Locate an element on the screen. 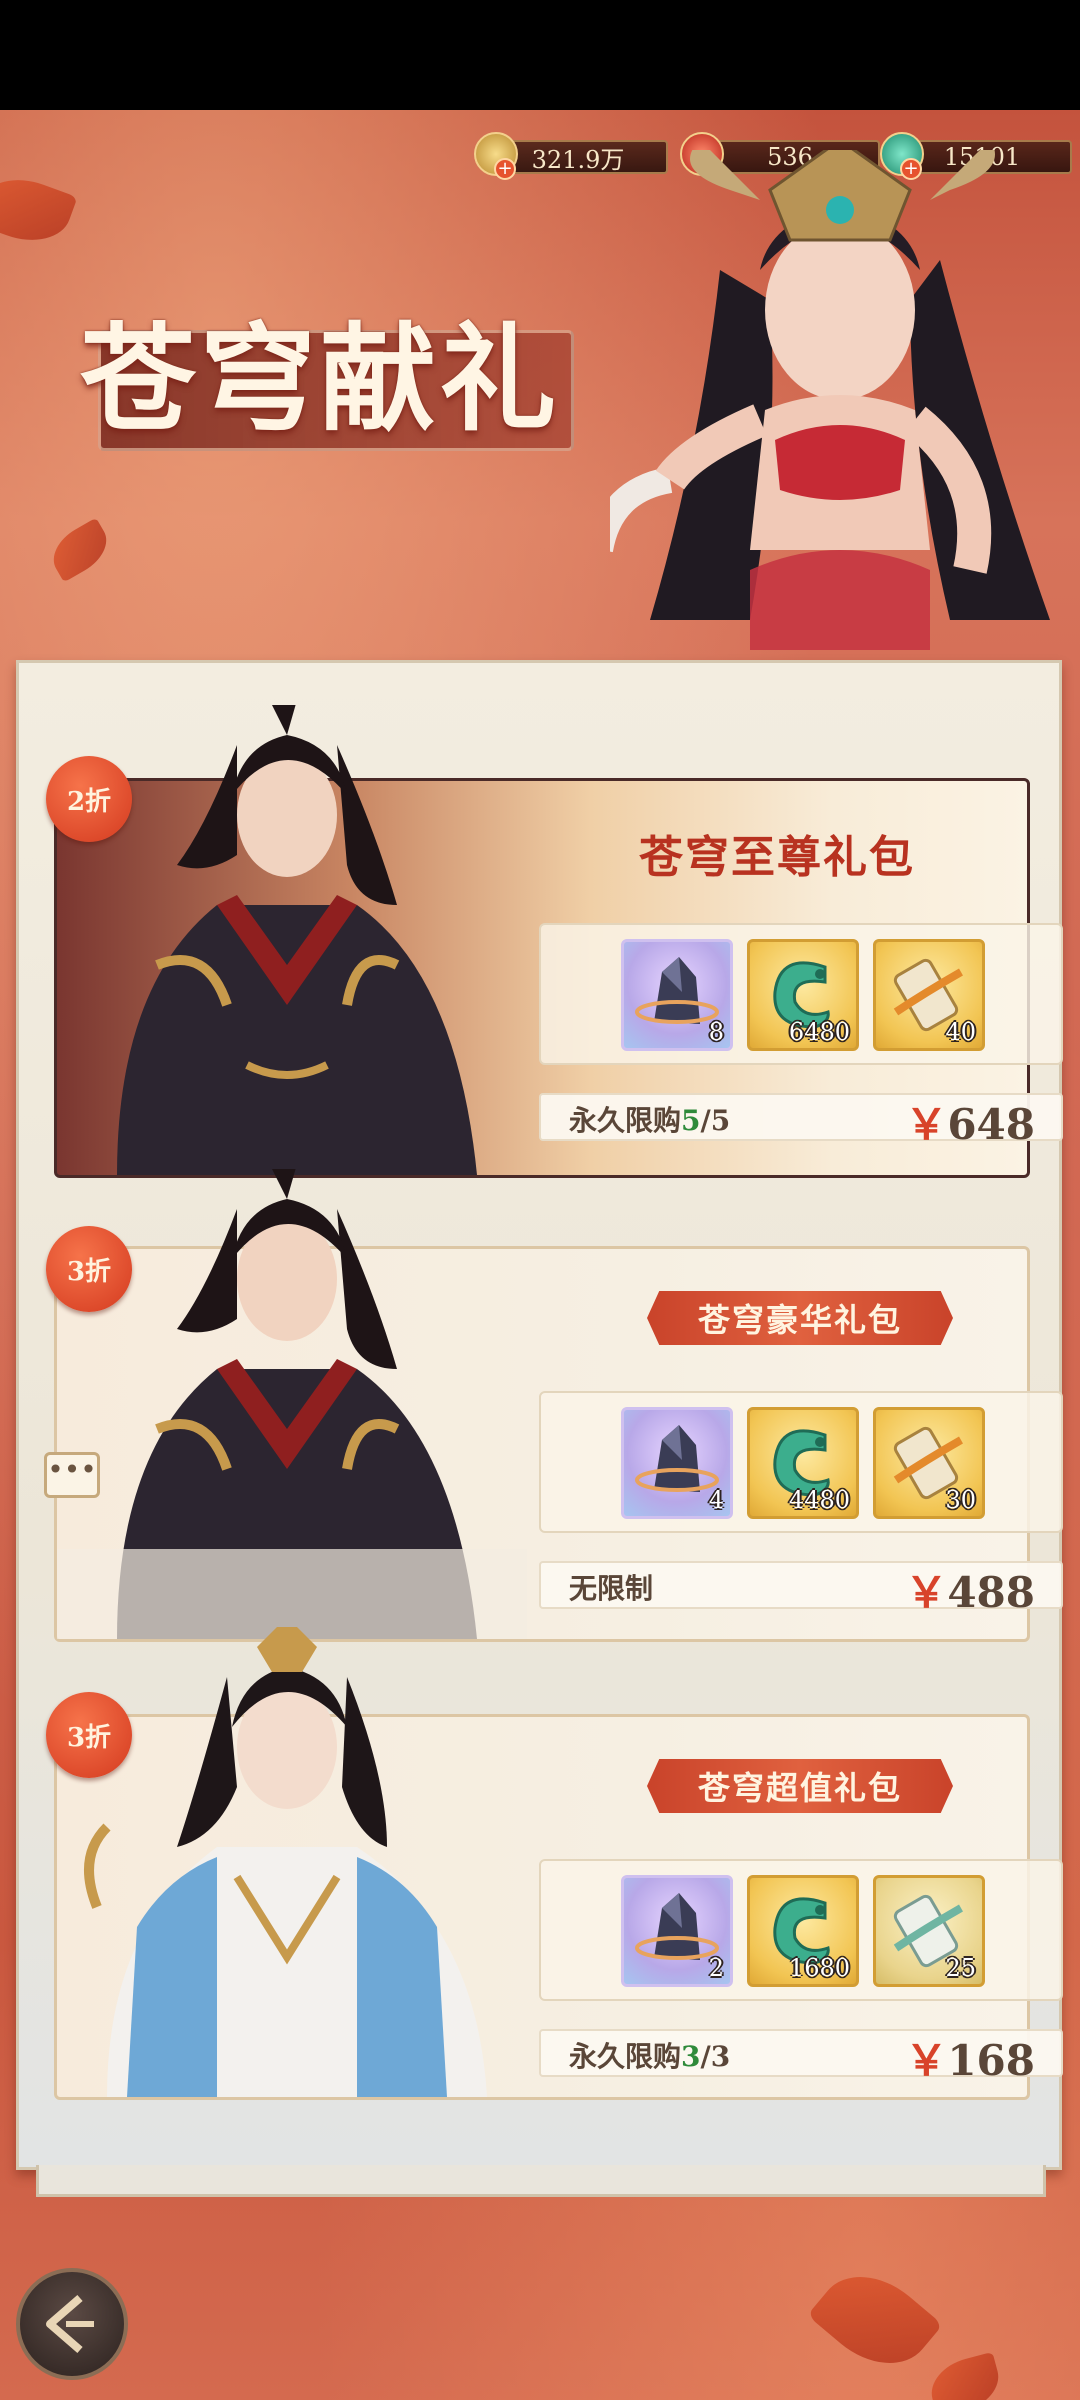 The image size is (1080, 2400). event-title: 苍穹献礼 is located at coordinates (320, 379).